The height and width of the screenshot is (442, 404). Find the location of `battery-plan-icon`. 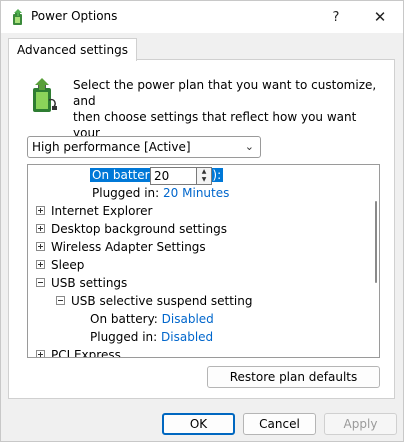

battery-plan-icon is located at coordinates (45, 95).